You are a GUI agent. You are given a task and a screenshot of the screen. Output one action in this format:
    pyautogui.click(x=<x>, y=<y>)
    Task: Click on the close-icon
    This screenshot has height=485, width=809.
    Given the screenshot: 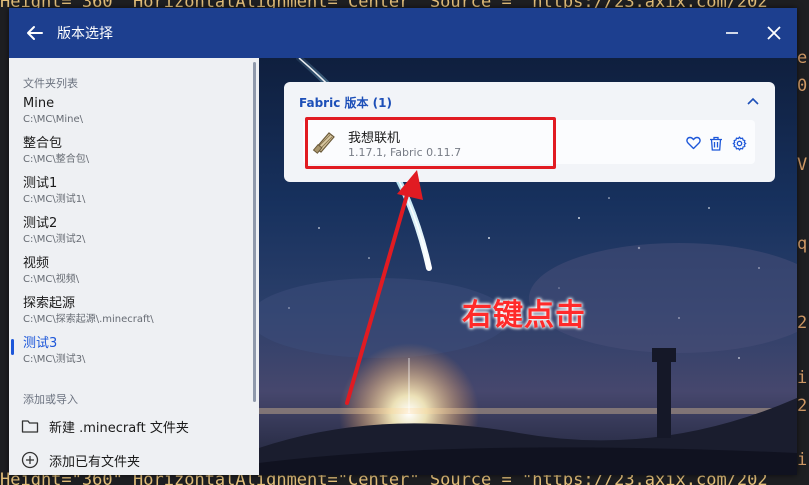 What is the action you would take?
    pyautogui.click(x=774, y=33)
    